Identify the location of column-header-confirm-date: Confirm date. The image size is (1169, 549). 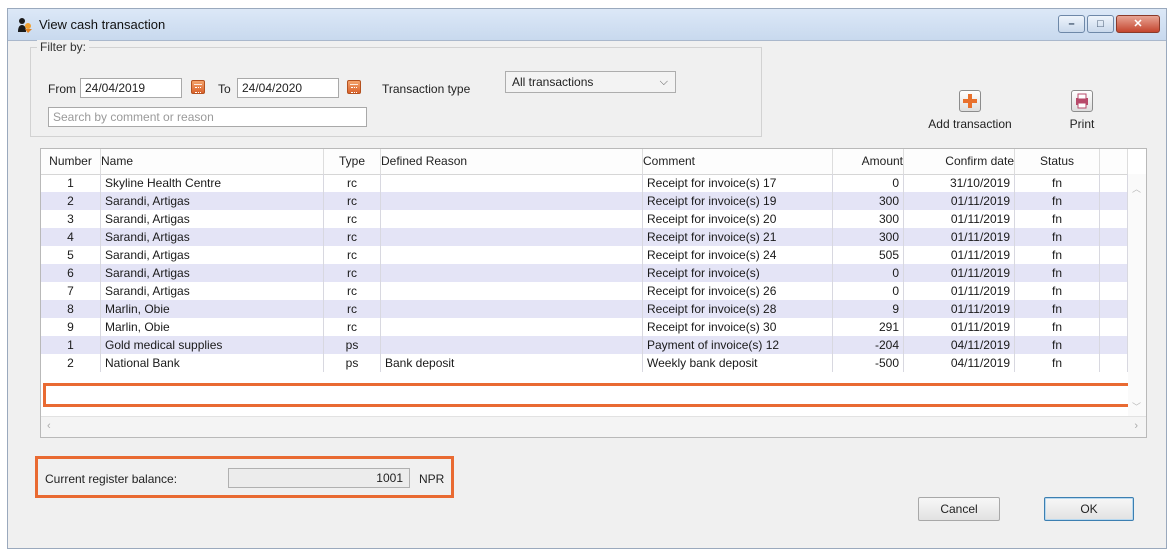
(959, 161).